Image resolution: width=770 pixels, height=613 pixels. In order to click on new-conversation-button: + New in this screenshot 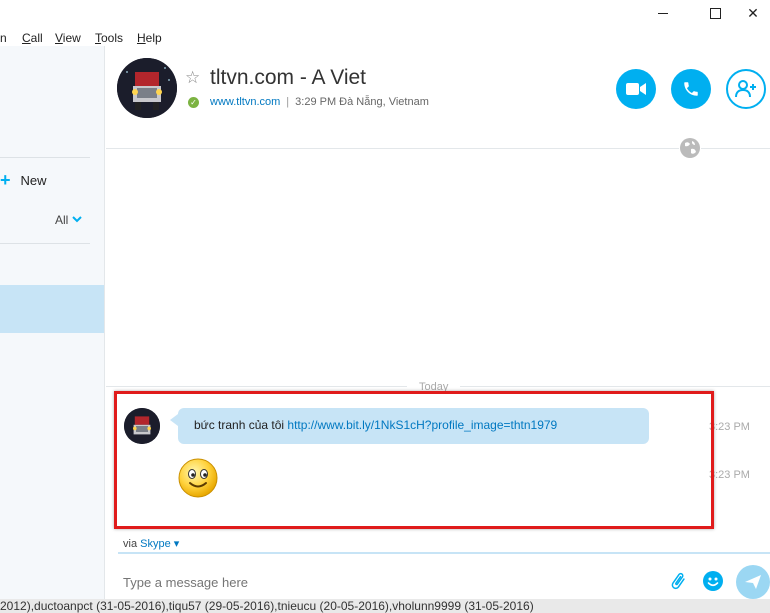, I will do `click(23, 180)`.